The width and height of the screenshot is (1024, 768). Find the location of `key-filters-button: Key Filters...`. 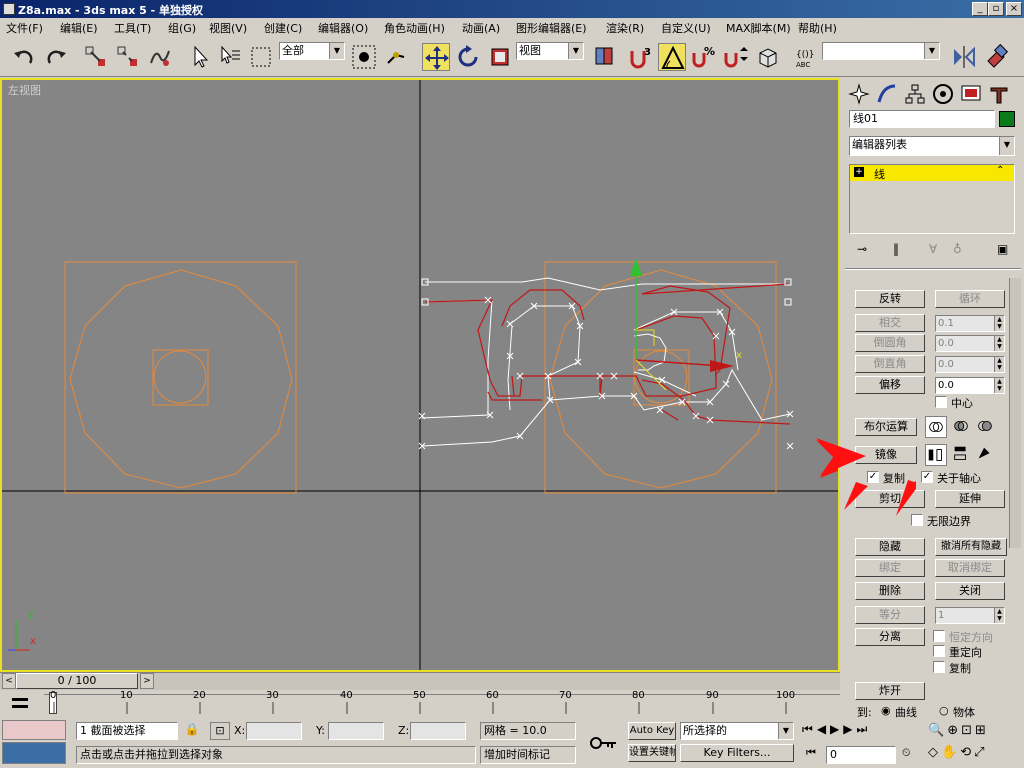

key-filters-button: Key Filters... is located at coordinates (737, 753).